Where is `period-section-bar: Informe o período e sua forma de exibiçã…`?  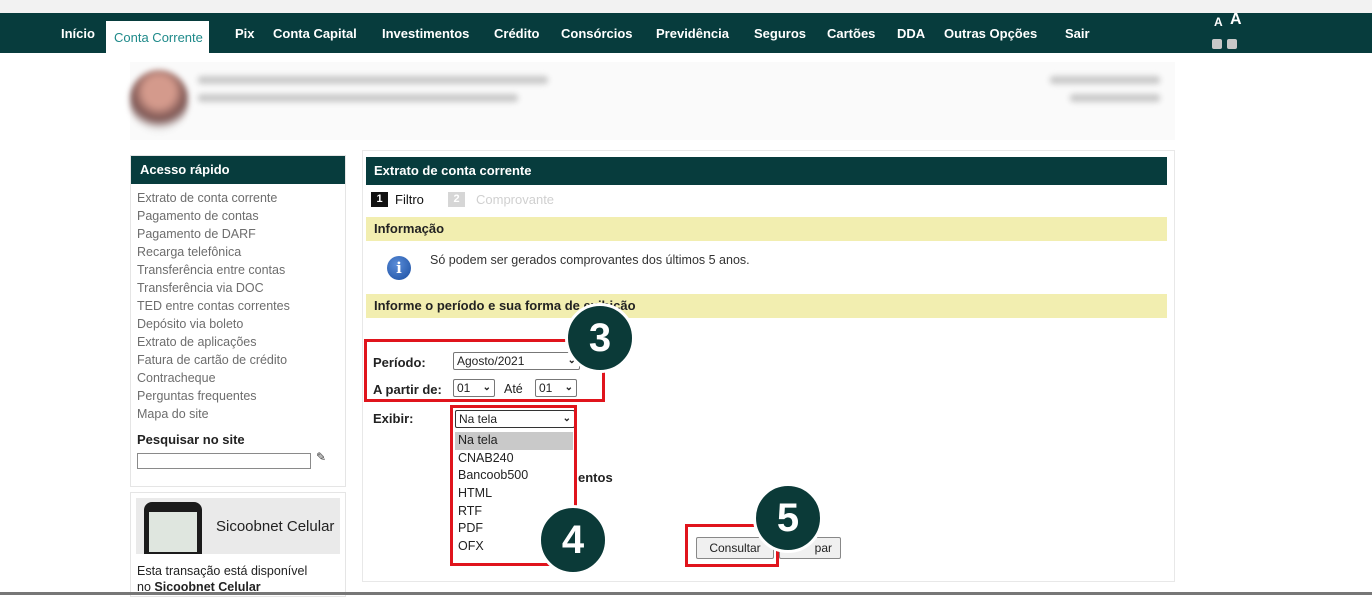
period-section-bar: Informe o período e sua forma de exibiçã… is located at coordinates (766, 306).